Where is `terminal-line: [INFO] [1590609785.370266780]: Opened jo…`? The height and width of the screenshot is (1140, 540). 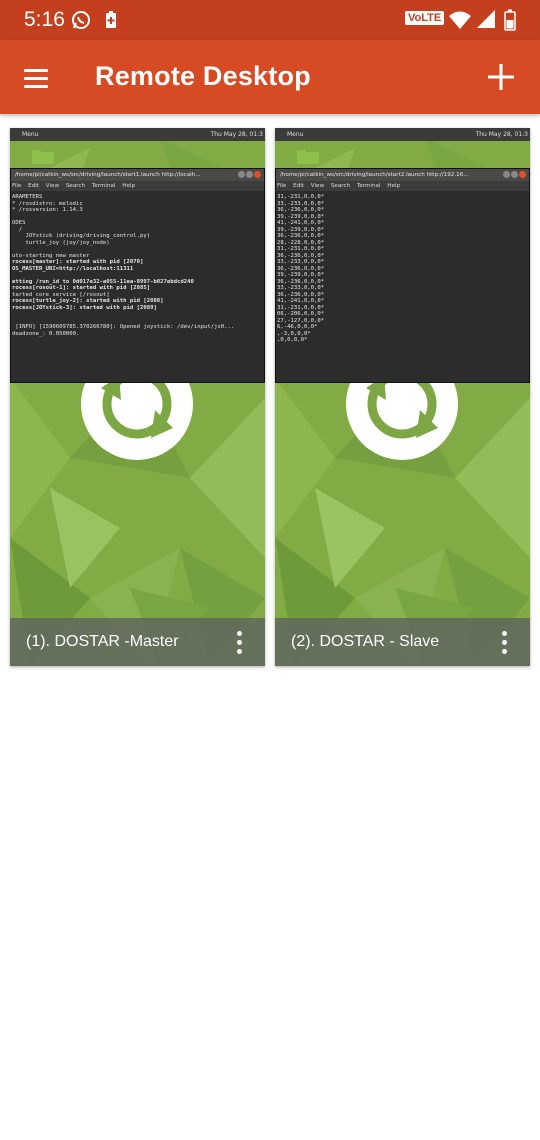
terminal-line: [INFO] [1590609785.370266780]: Opened jo… is located at coordinates (123, 327).